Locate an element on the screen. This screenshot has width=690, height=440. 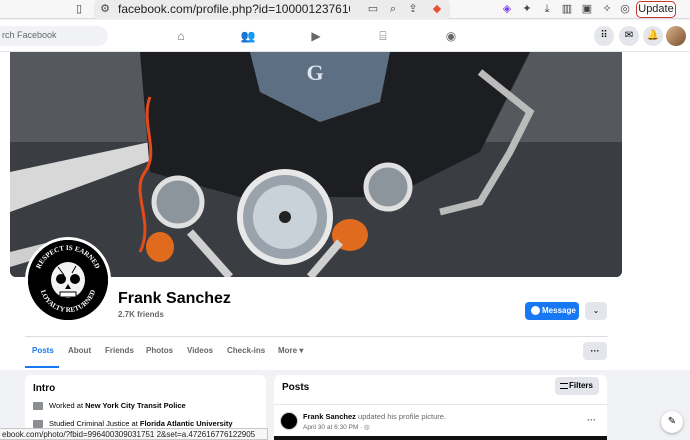
facebook-nav: rch Facebook ⌂ 👥 ▶ ⌸ ◉ ⠿ ✉ 🔔 is located at coordinates (345, 36).